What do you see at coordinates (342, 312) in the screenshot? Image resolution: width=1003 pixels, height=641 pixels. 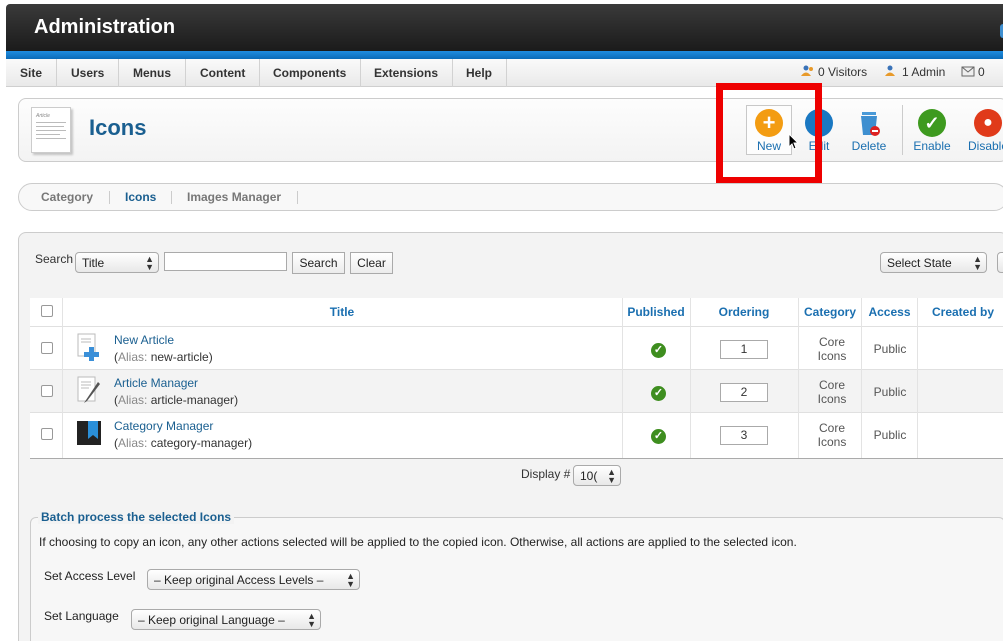 I see `header-title: Title` at bounding box center [342, 312].